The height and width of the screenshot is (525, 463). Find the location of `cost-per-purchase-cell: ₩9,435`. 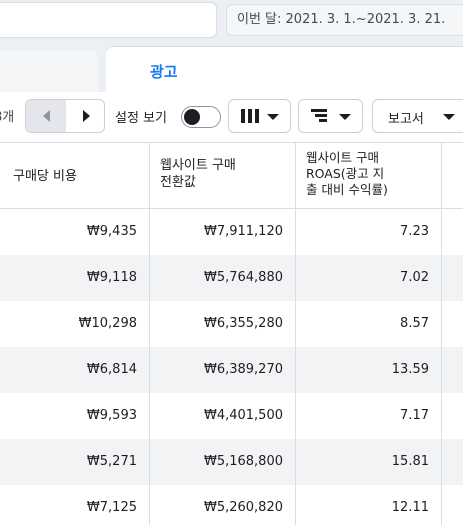

cost-per-purchase-cell: ₩9,435 is located at coordinates (75, 232).